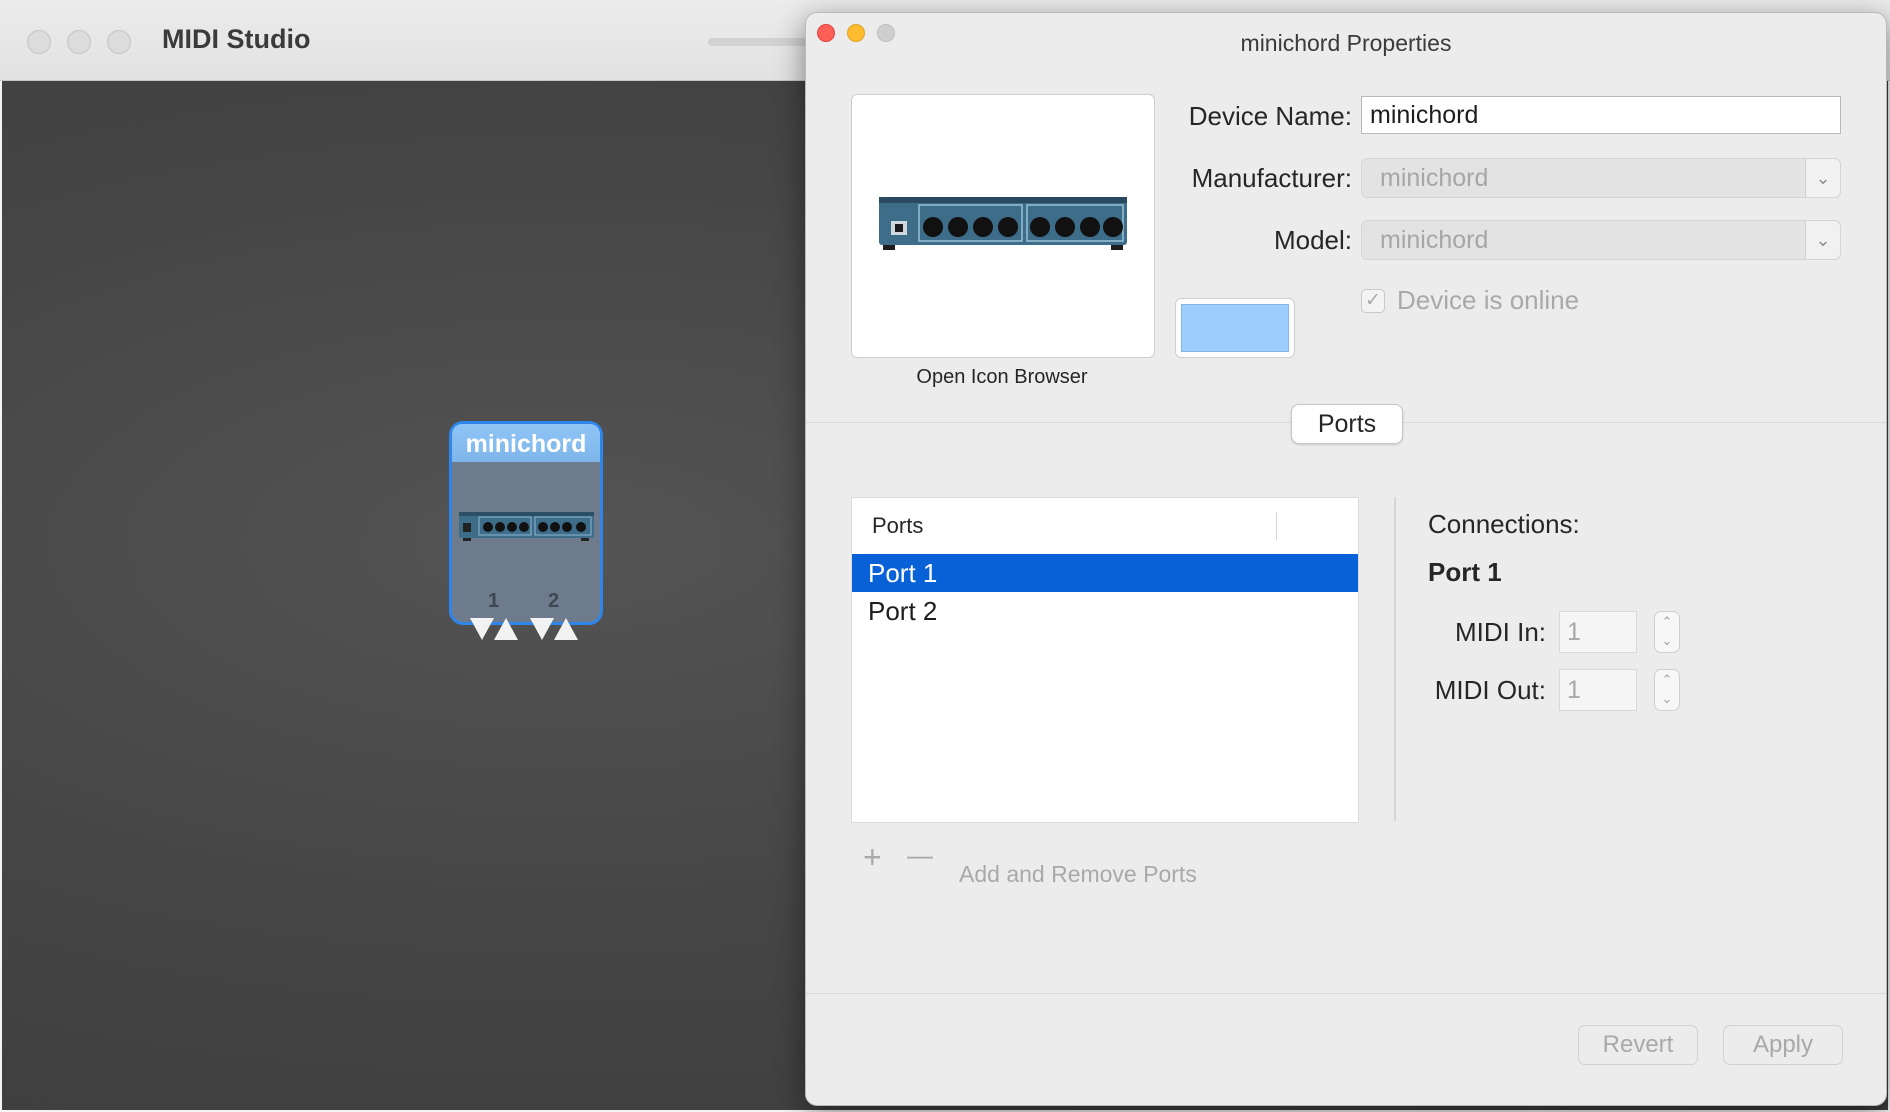  Describe the element at coordinates (566, 629) in the screenshot. I see `port-2-out-connector-icon` at that location.